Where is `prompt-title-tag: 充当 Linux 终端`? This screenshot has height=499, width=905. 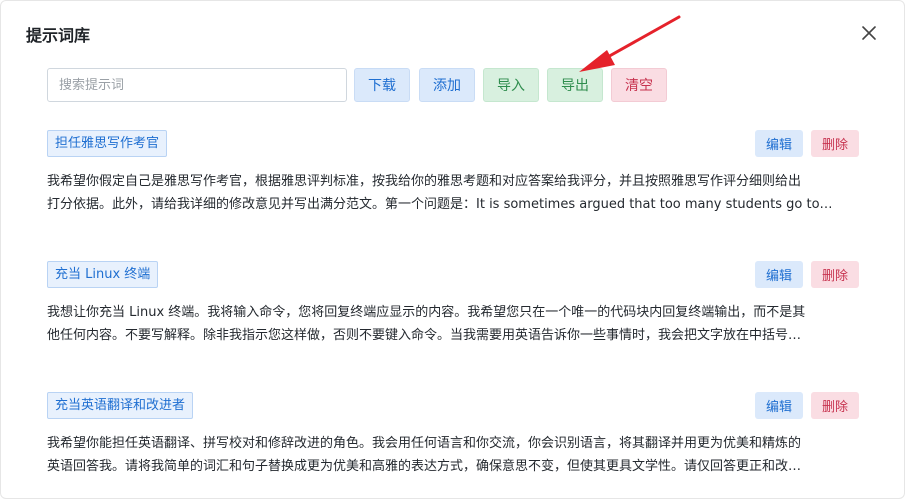
prompt-title-tag: 充当 Linux 终端 is located at coordinates (103, 274).